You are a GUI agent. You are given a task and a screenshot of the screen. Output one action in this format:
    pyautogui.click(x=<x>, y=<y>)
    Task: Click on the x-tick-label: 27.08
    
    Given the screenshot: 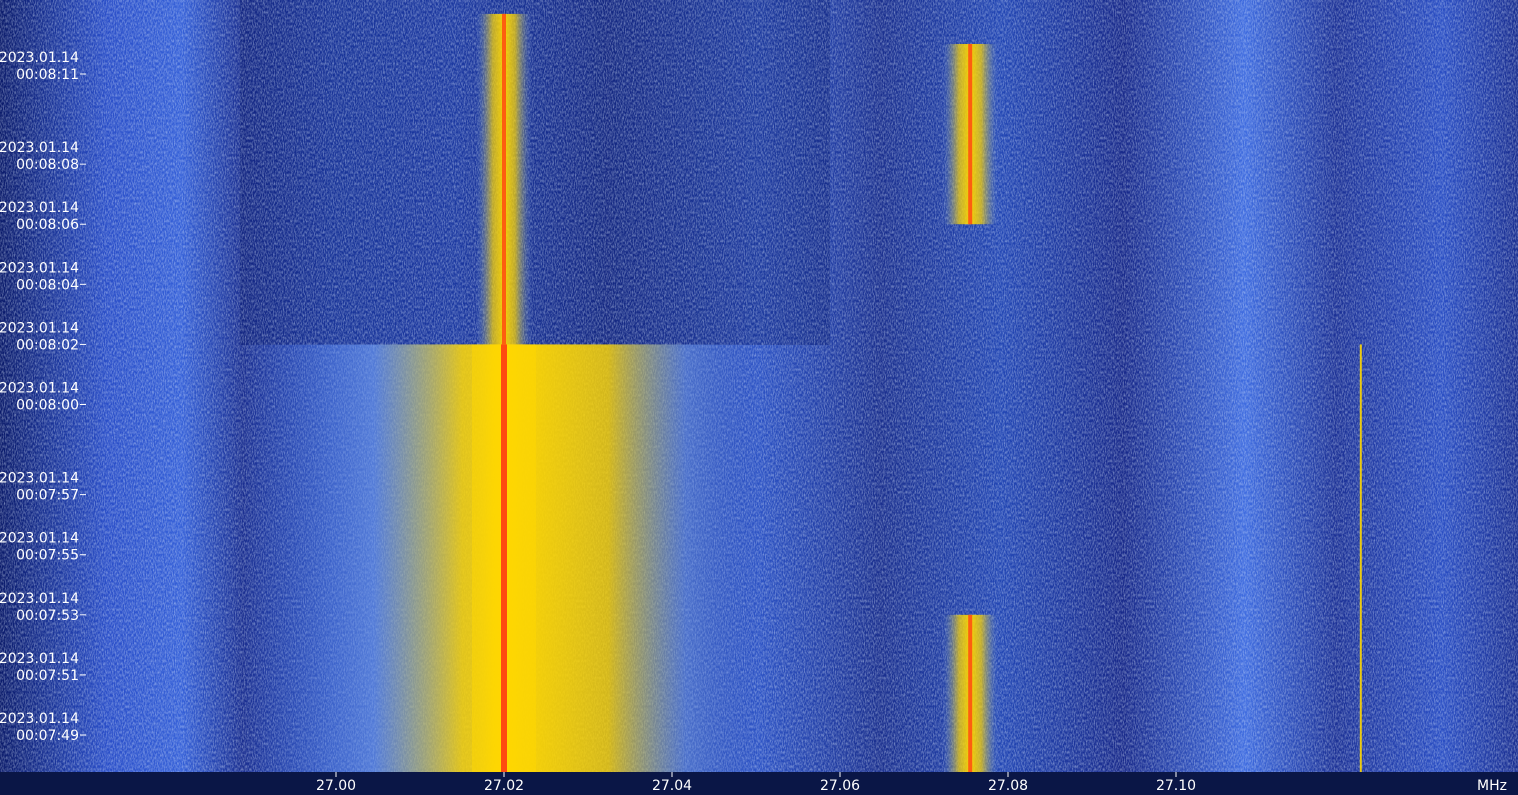 What is the action you would take?
    pyautogui.click(x=1008, y=786)
    